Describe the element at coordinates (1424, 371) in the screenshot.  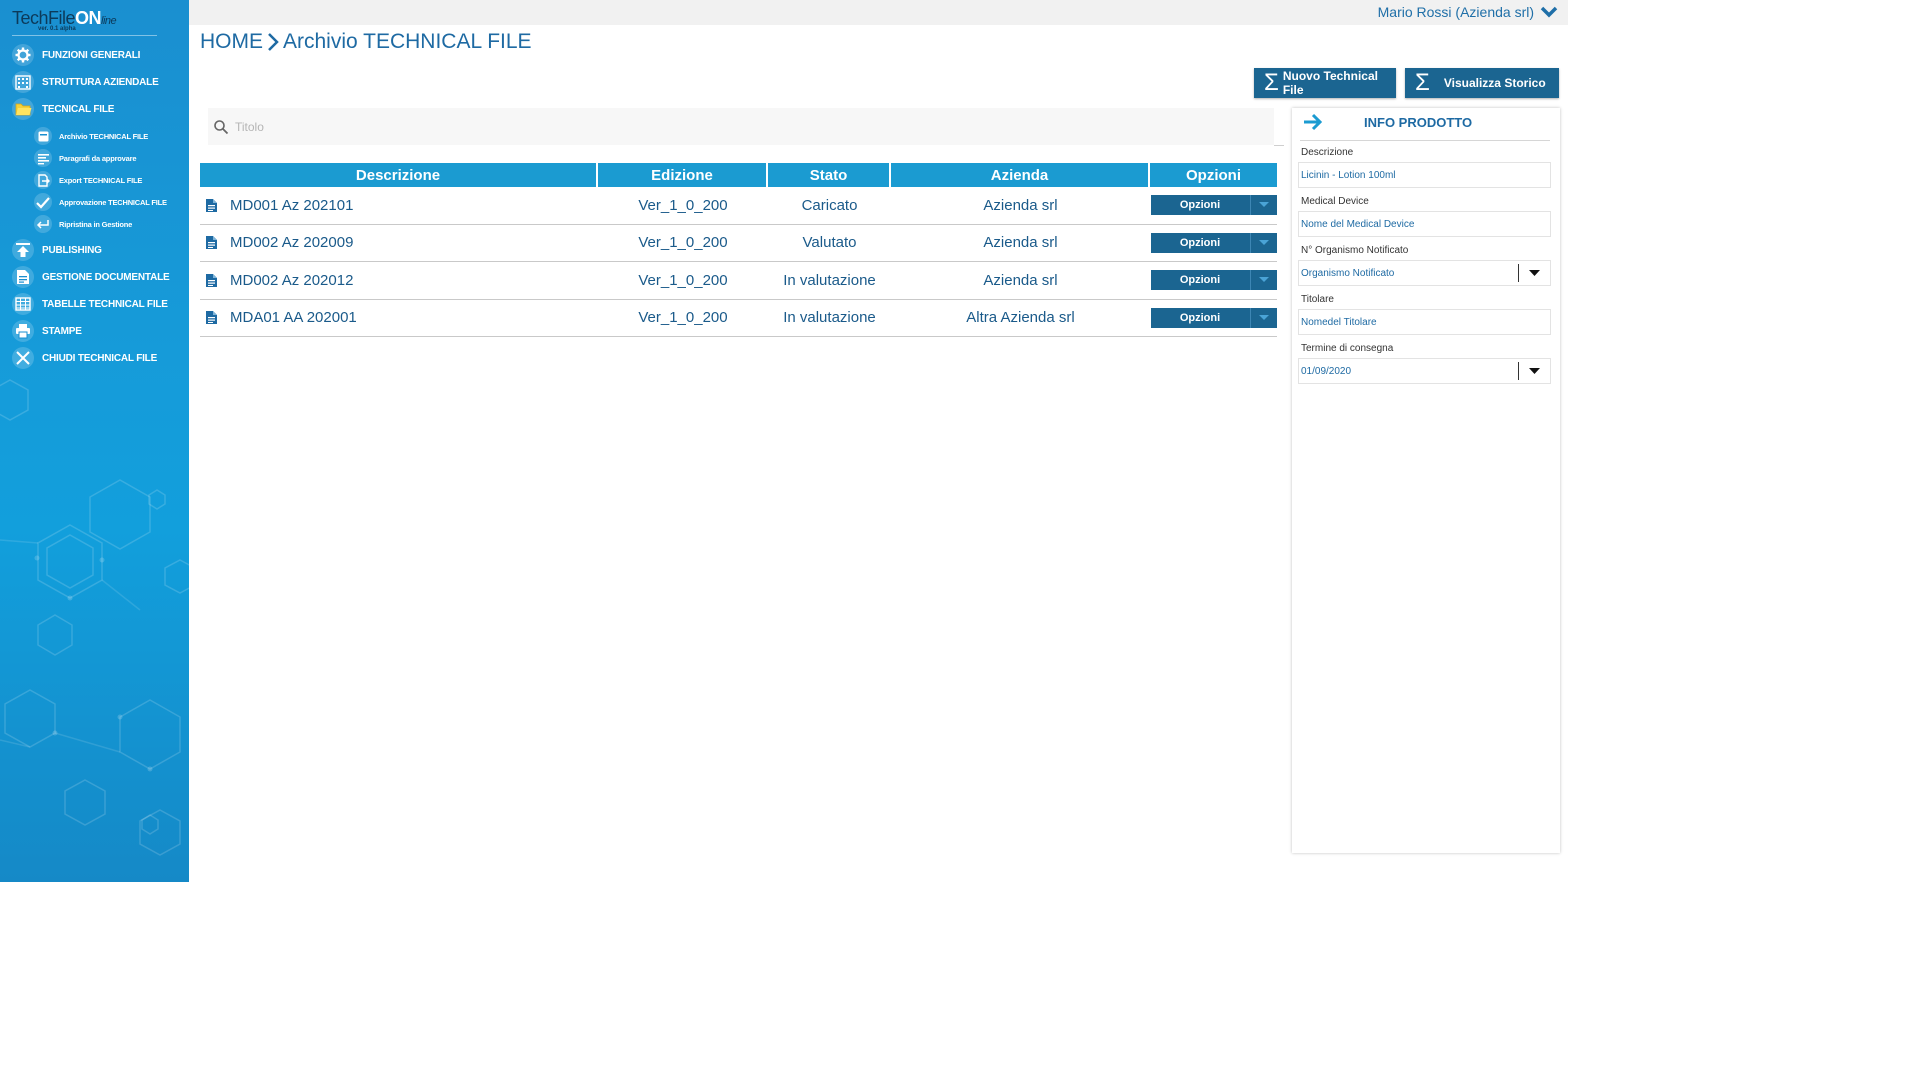
I see `termine-consegna-select: 01/09/2020` at that location.